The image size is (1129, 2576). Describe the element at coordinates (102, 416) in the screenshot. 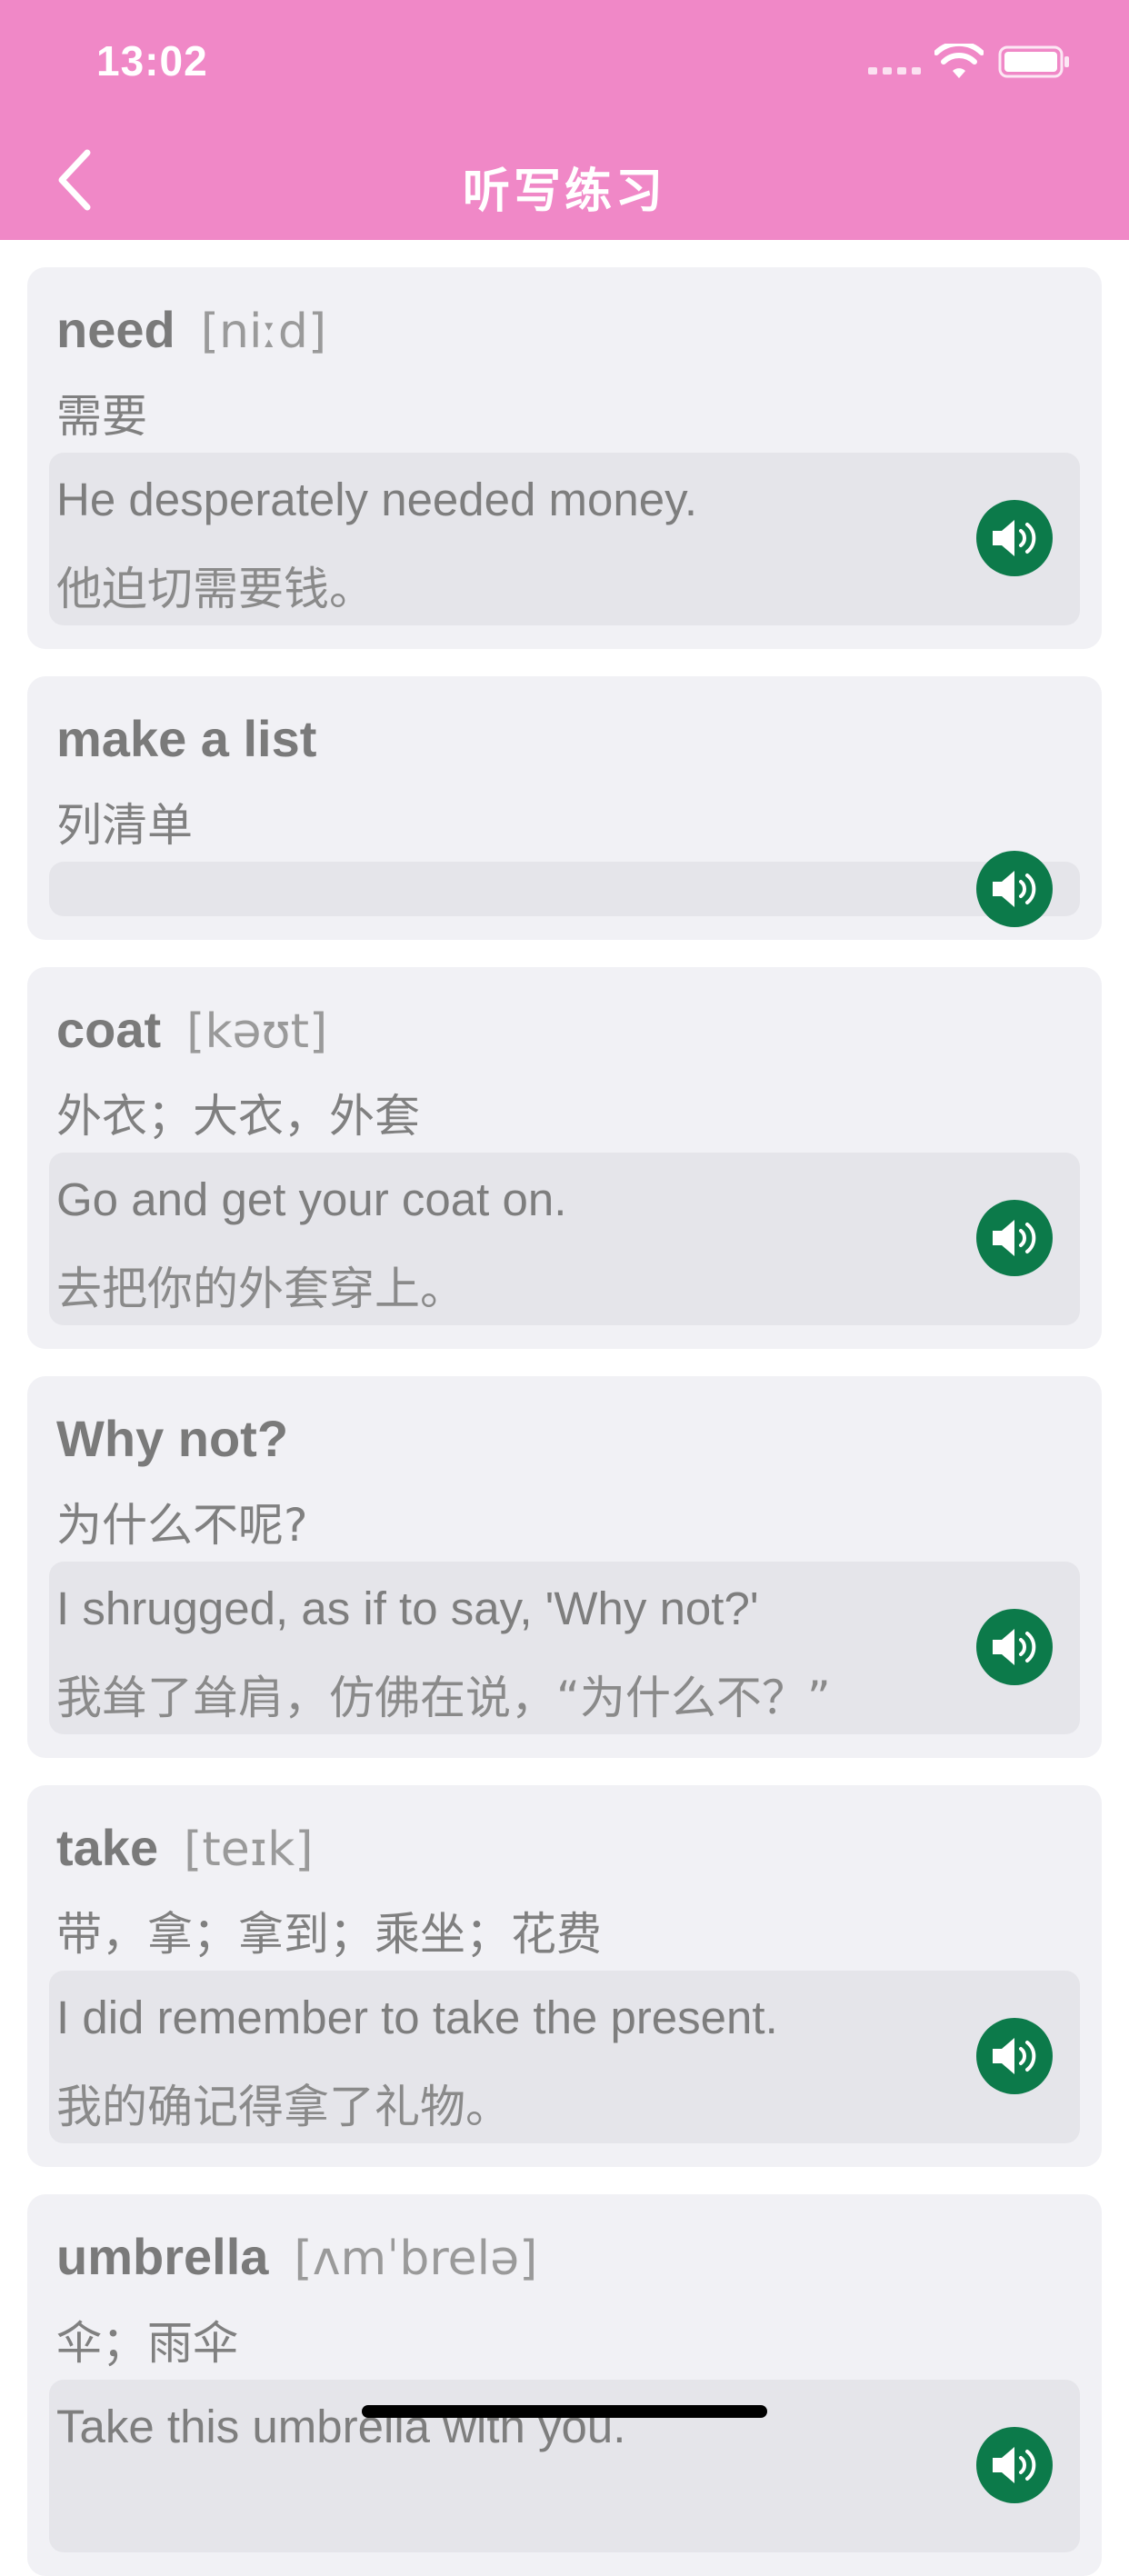

I see `word-meaning: 需要` at that location.